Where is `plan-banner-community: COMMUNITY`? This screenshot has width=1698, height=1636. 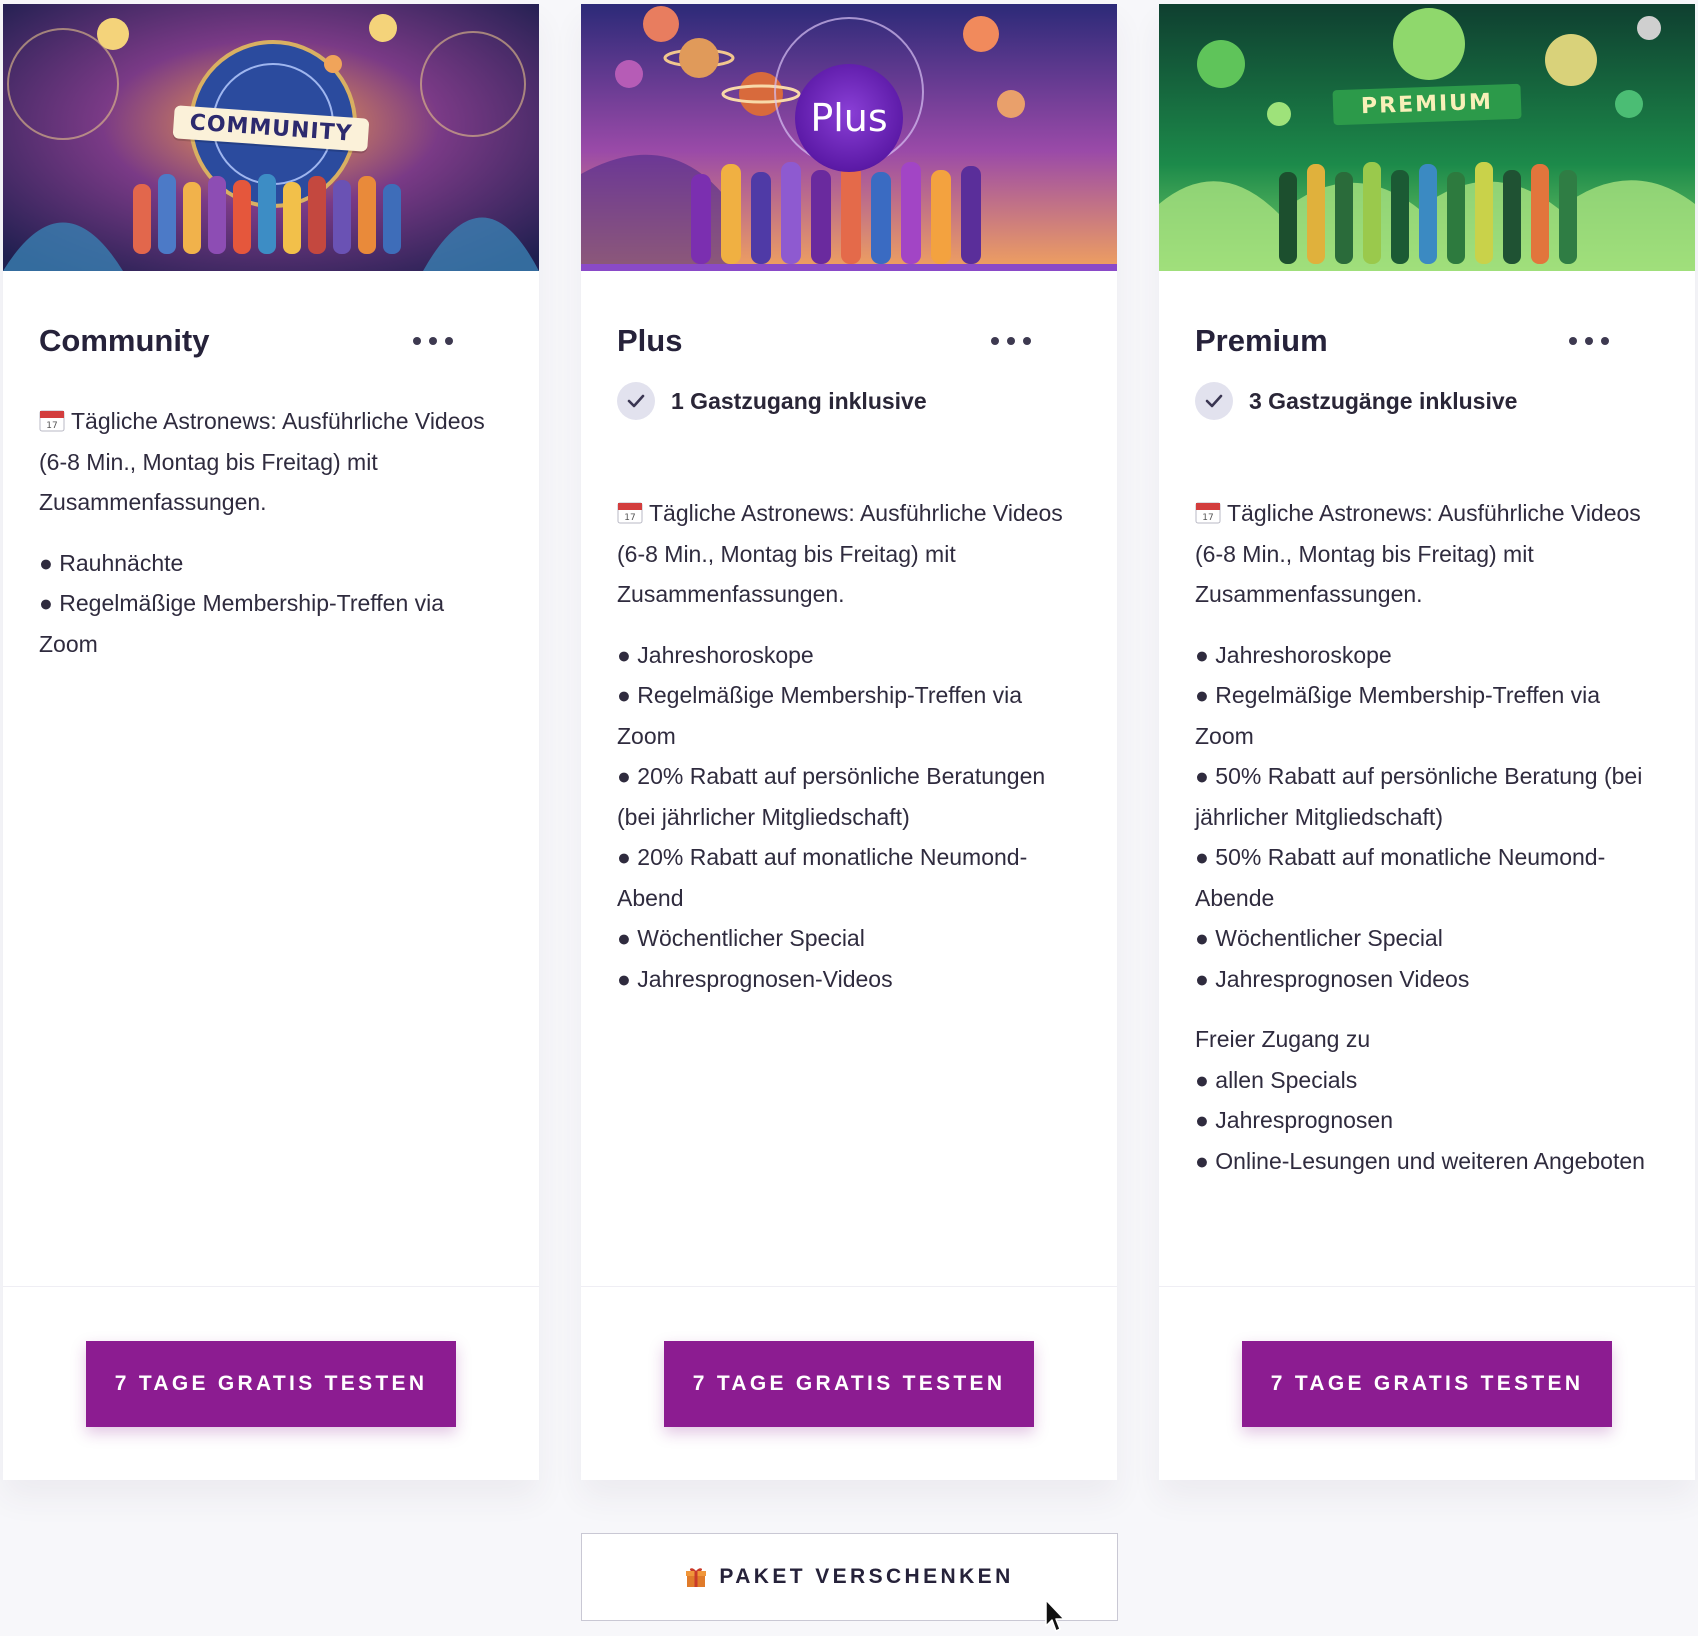 plan-banner-community: COMMUNITY is located at coordinates (271, 137).